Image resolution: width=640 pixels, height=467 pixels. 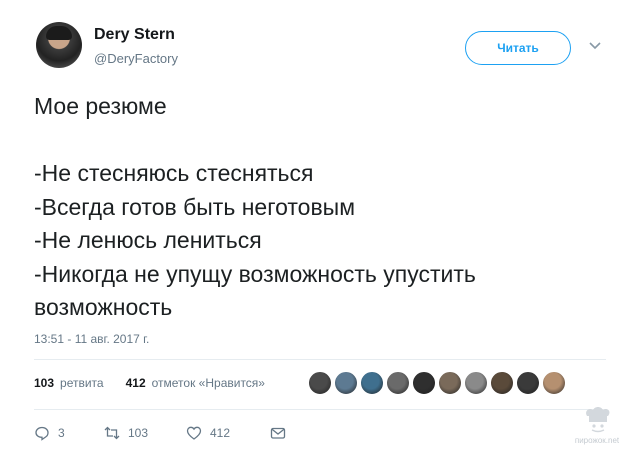 What do you see at coordinates (134, 35) in the screenshot?
I see `author-name: Dery Stern` at bounding box center [134, 35].